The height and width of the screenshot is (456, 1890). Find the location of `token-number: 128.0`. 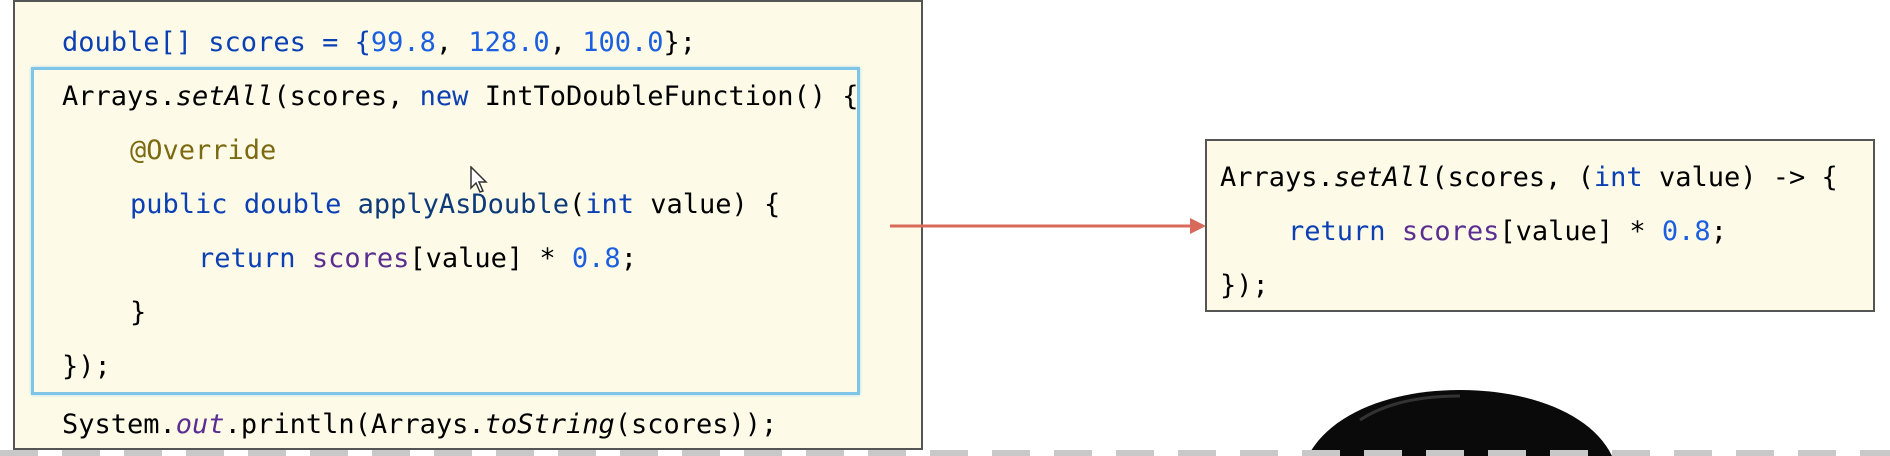

token-number: 128.0 is located at coordinates (509, 42).